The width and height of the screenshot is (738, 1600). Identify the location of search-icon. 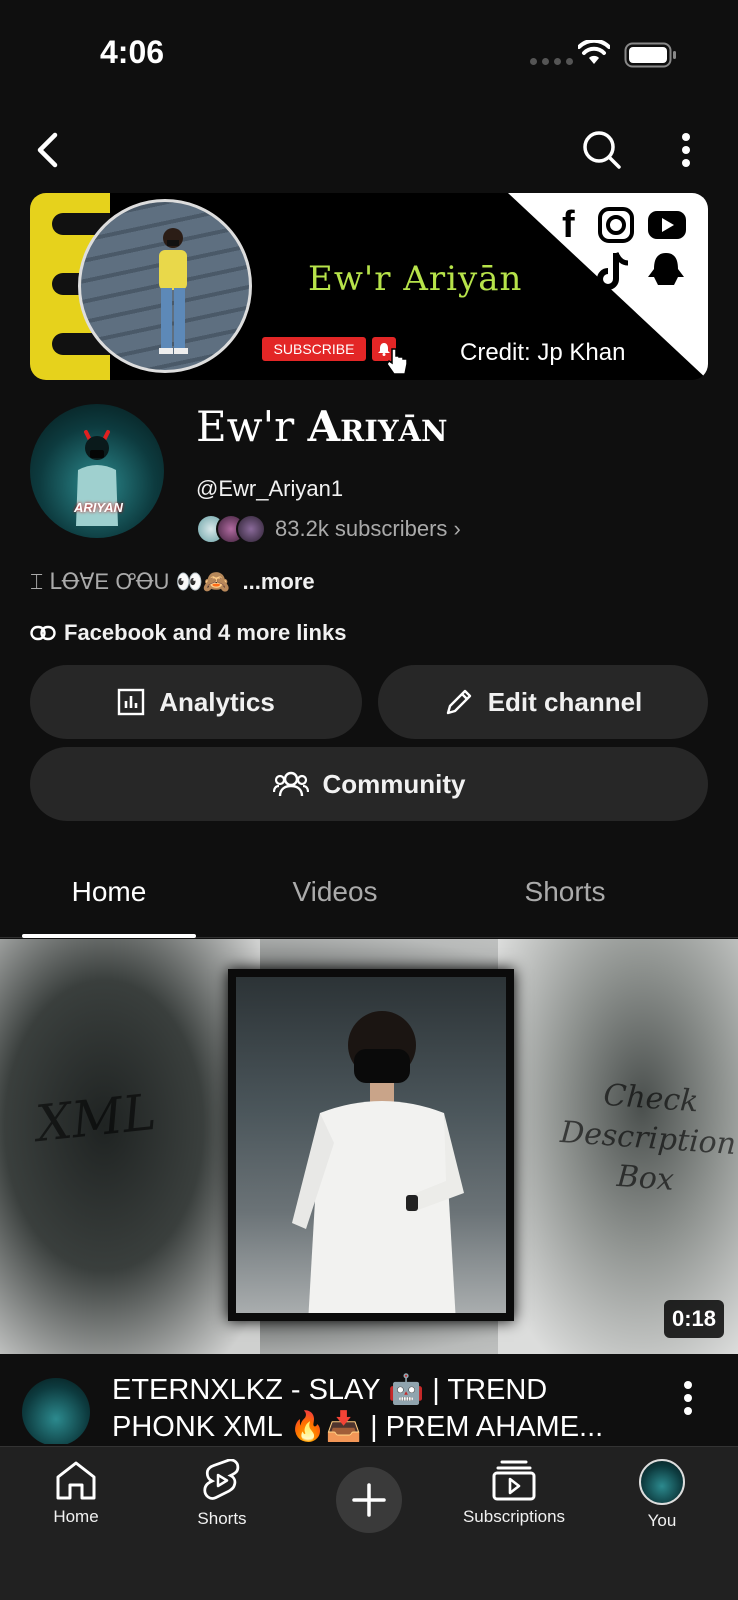
(602, 150).